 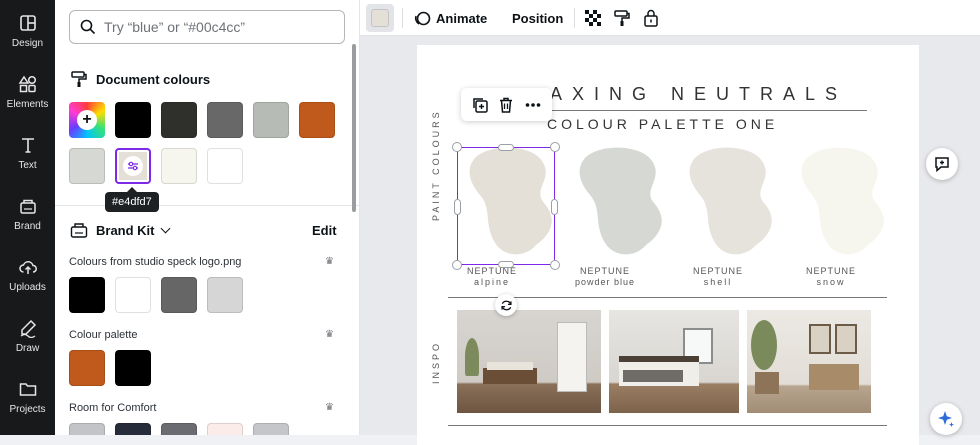 I want to click on paint-swatch-shell, so click(x=732, y=205).